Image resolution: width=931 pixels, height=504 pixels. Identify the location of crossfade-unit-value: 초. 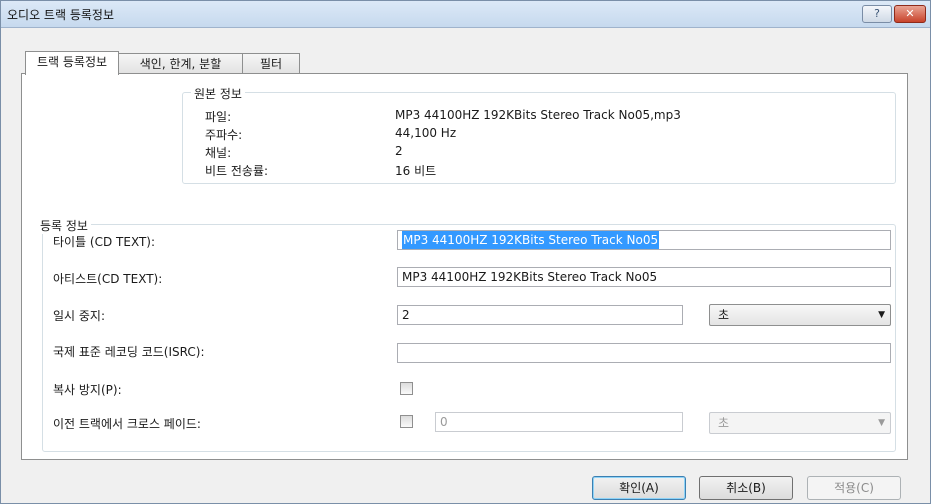
(724, 423).